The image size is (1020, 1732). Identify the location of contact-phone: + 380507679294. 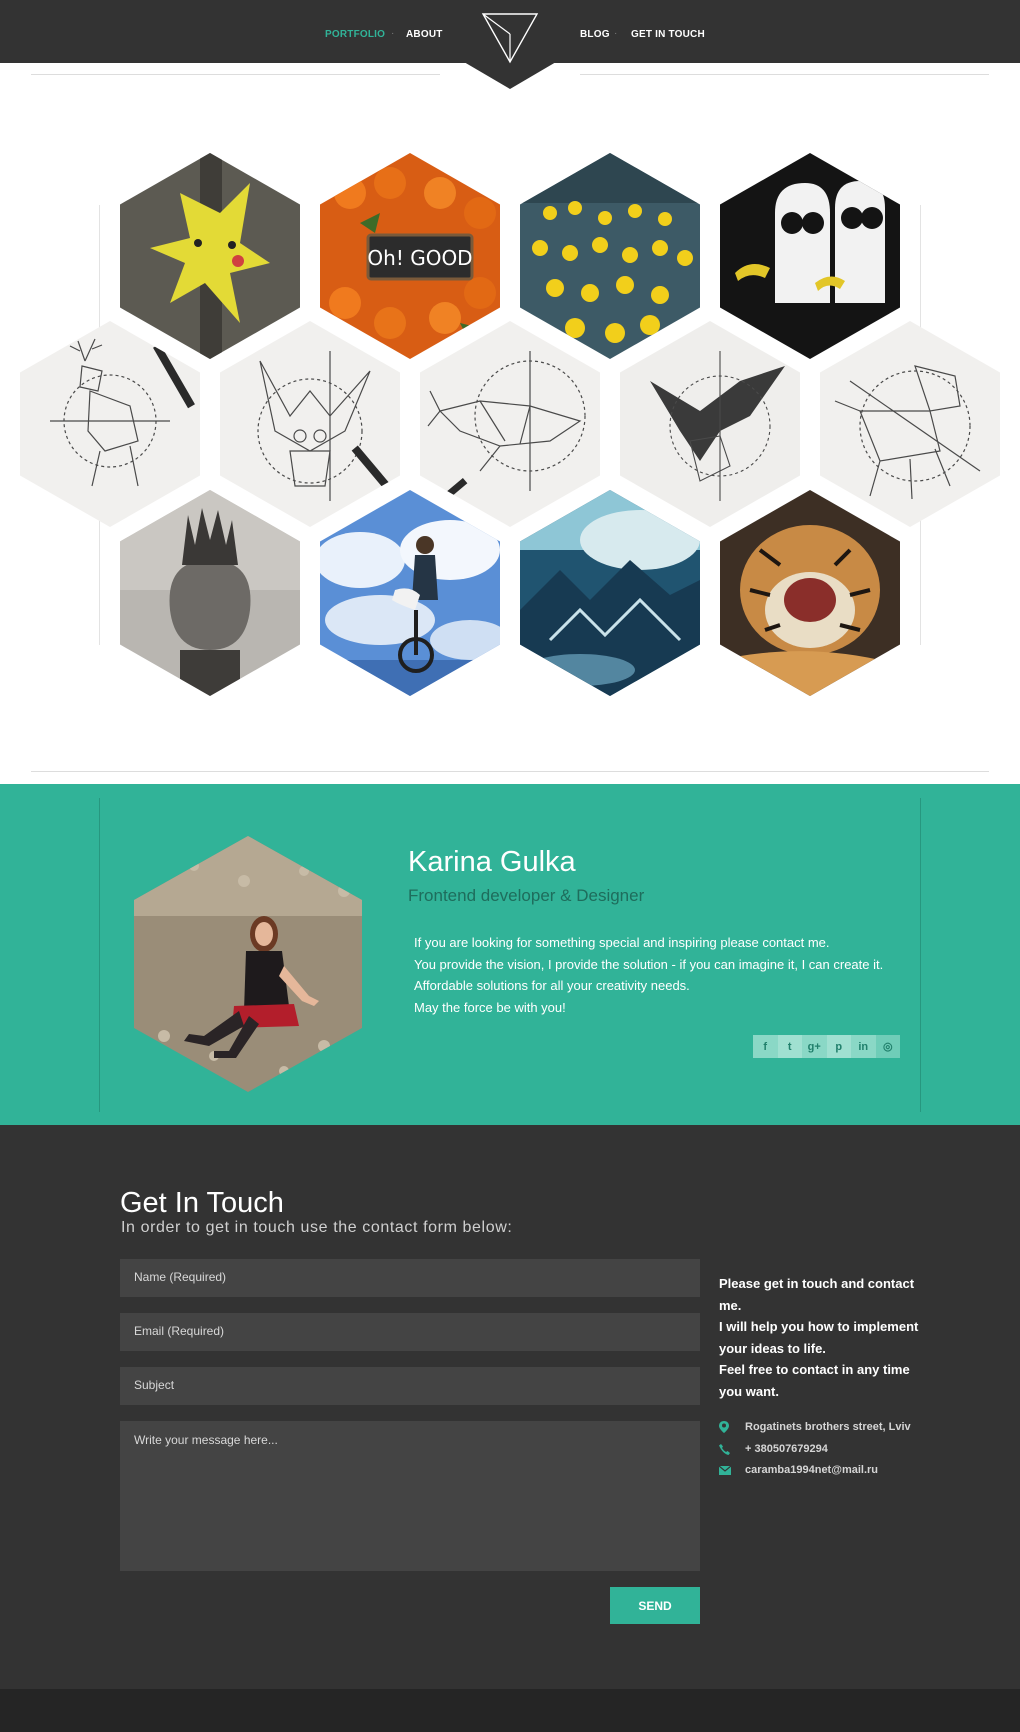
(773, 1449).